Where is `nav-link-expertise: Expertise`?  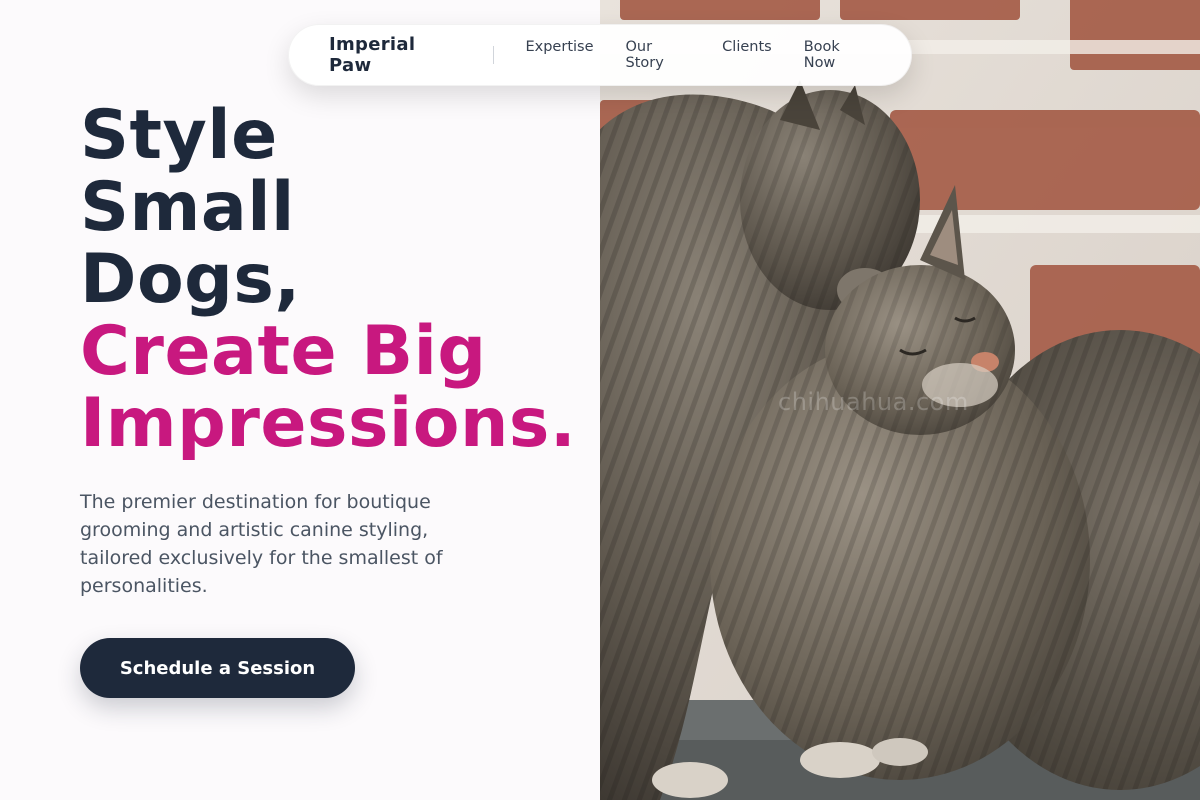 nav-link-expertise: Expertise is located at coordinates (559, 55).